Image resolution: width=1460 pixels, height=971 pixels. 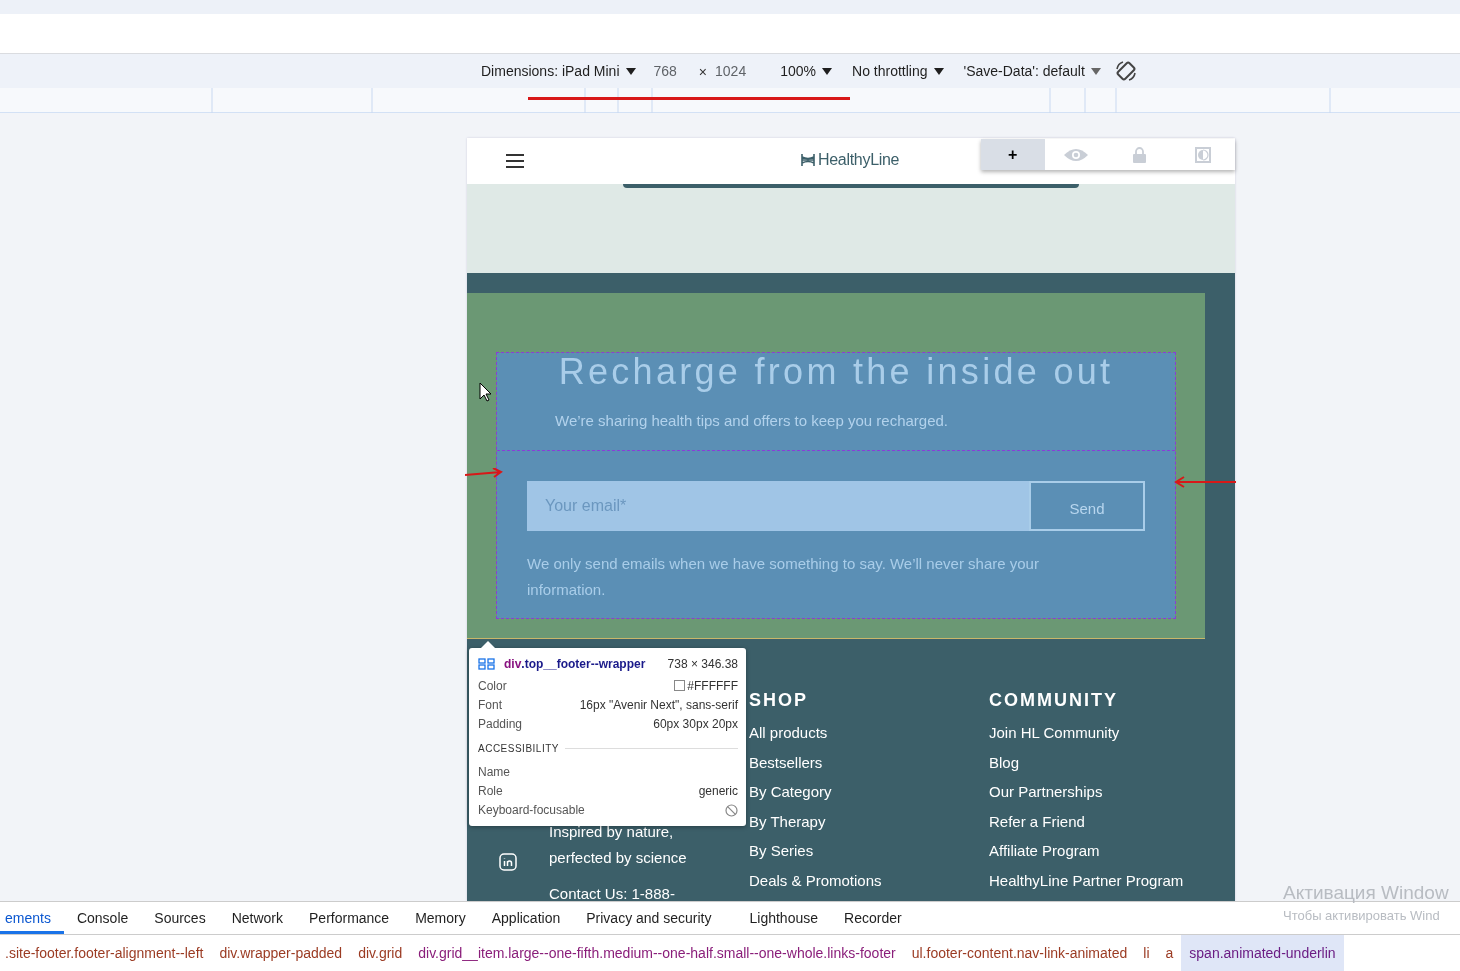 I want to click on property-label: Role, so click(x=490, y=790).